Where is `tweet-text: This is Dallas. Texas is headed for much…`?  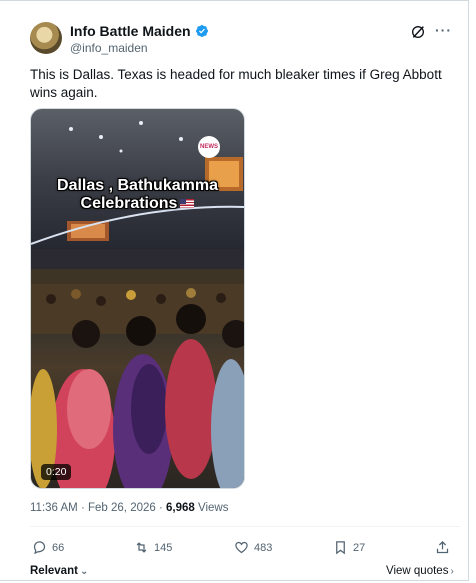
tweet-text: This is Dallas. Texas is headed for much… is located at coordinates (236, 83).